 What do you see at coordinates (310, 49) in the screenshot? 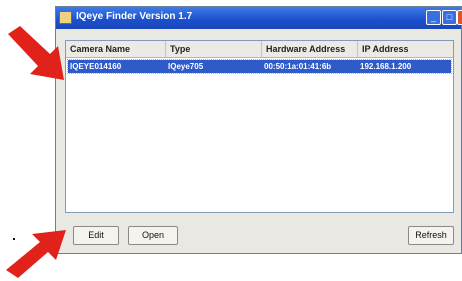
I see `column-header-hardware-address: Hardware Address` at bounding box center [310, 49].